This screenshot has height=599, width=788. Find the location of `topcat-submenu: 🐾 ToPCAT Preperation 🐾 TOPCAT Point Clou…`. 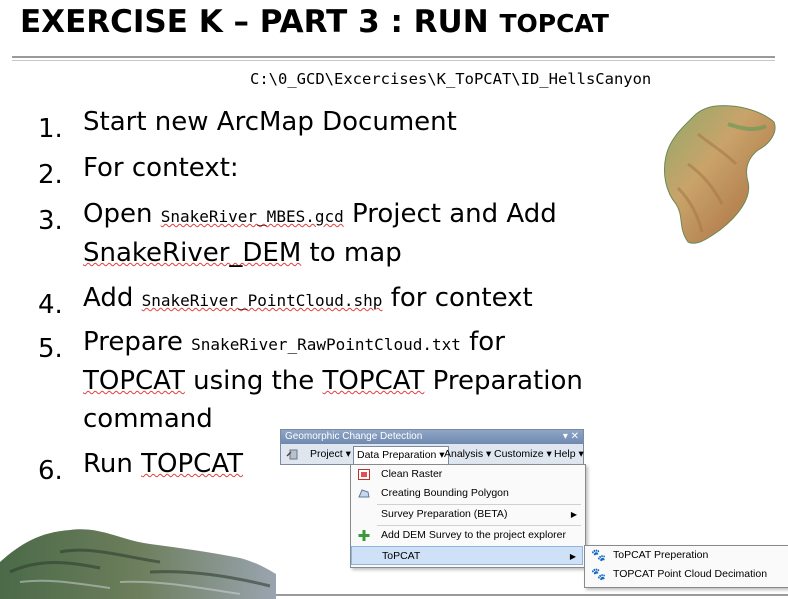

topcat-submenu: 🐾 ToPCAT Preperation 🐾 TOPCAT Point Clou… is located at coordinates (686, 566).